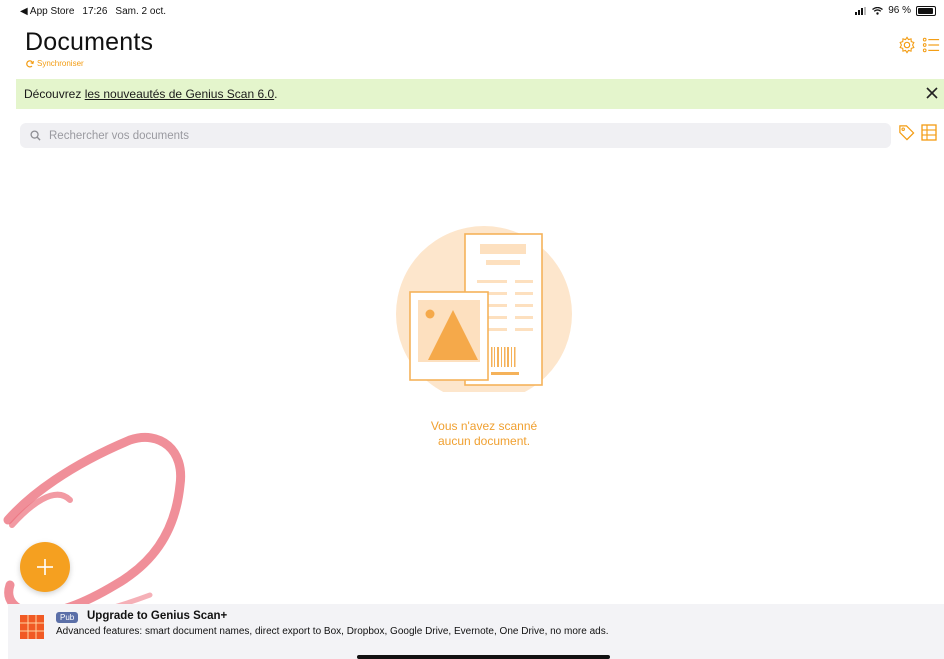 Image resolution: width=944 pixels, height=659 pixels. What do you see at coordinates (472, 11) in the screenshot?
I see `status-bar: ◀ App Store 17:26 Sam. 2 oct. 96 %` at bounding box center [472, 11].